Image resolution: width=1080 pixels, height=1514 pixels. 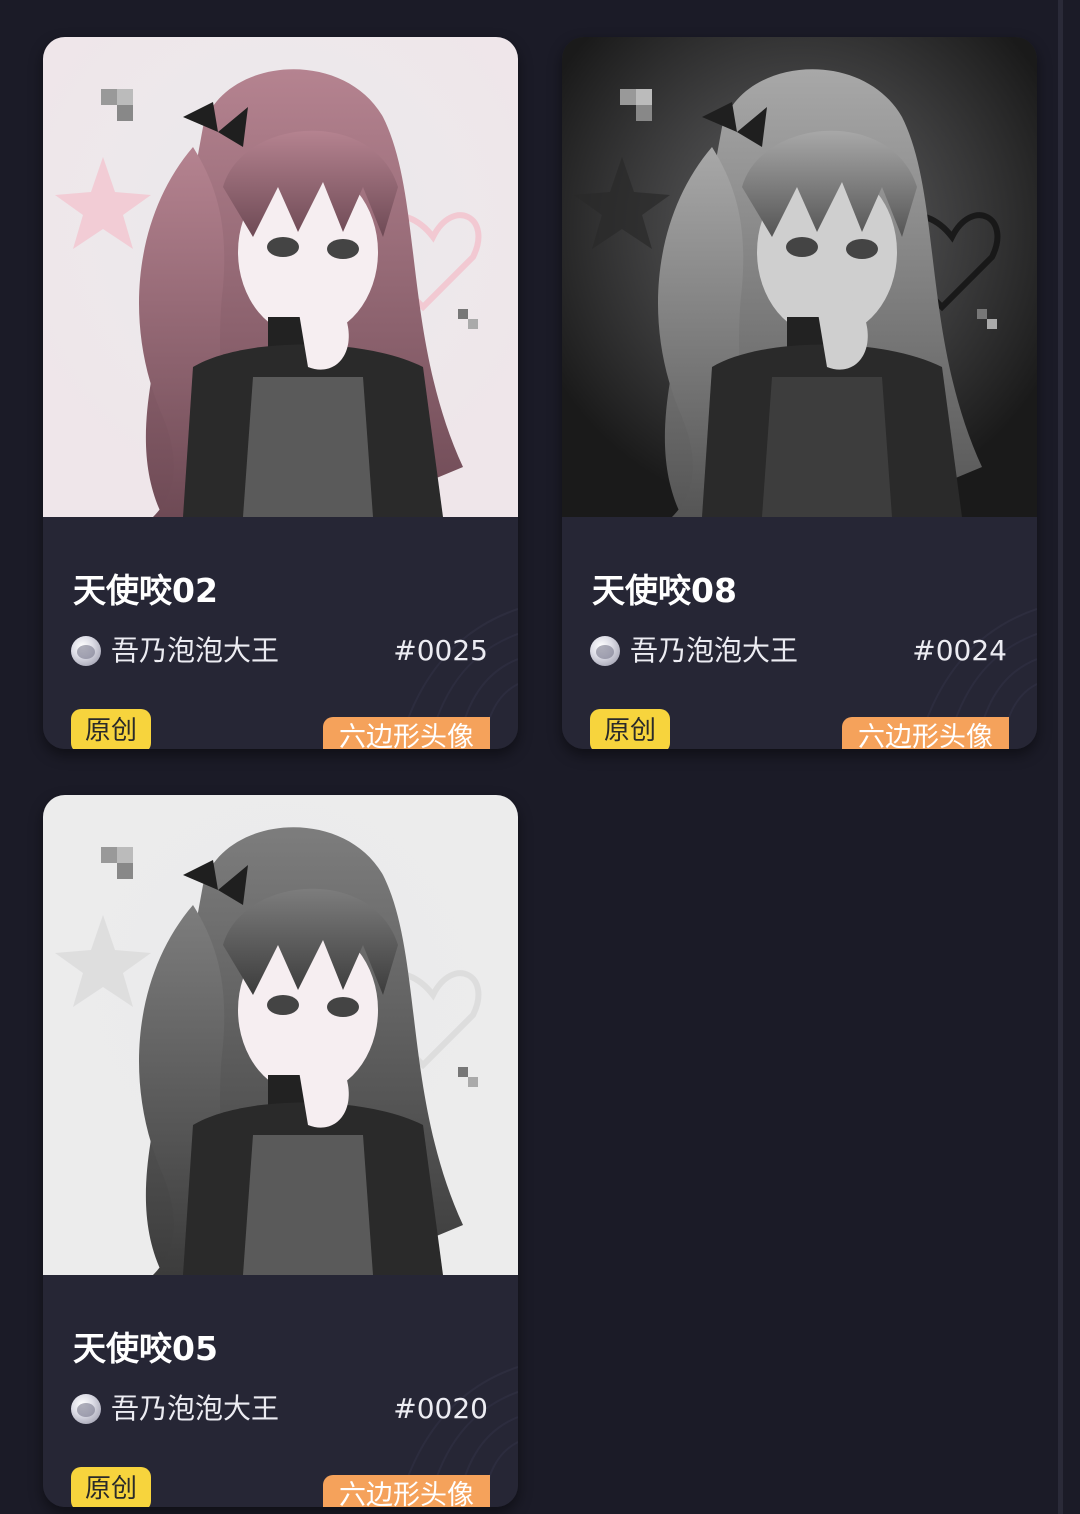 What do you see at coordinates (1060, 757) in the screenshot?
I see `scrollbar` at bounding box center [1060, 757].